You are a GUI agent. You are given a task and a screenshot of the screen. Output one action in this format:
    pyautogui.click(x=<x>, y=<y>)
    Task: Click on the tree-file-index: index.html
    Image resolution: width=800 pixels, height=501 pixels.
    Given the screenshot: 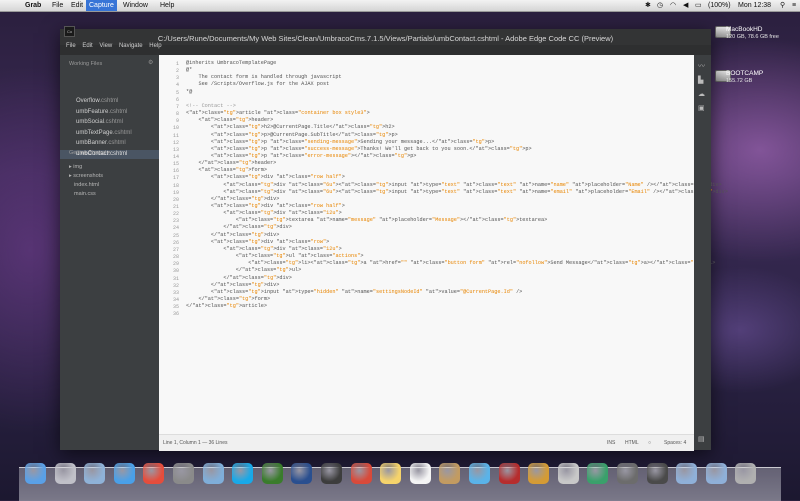 What is the action you would take?
    pyautogui.click(x=86, y=185)
    